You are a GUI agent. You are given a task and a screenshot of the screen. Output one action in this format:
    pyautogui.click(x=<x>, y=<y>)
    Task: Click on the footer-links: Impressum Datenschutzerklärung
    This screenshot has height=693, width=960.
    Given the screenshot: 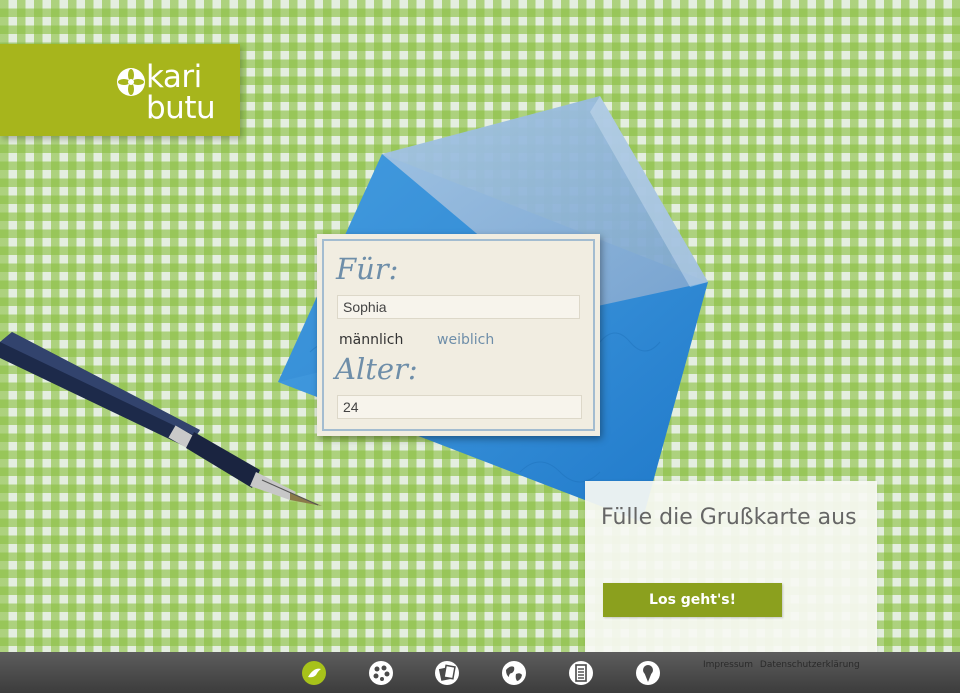 What is the action you would take?
    pyautogui.click(x=783, y=665)
    